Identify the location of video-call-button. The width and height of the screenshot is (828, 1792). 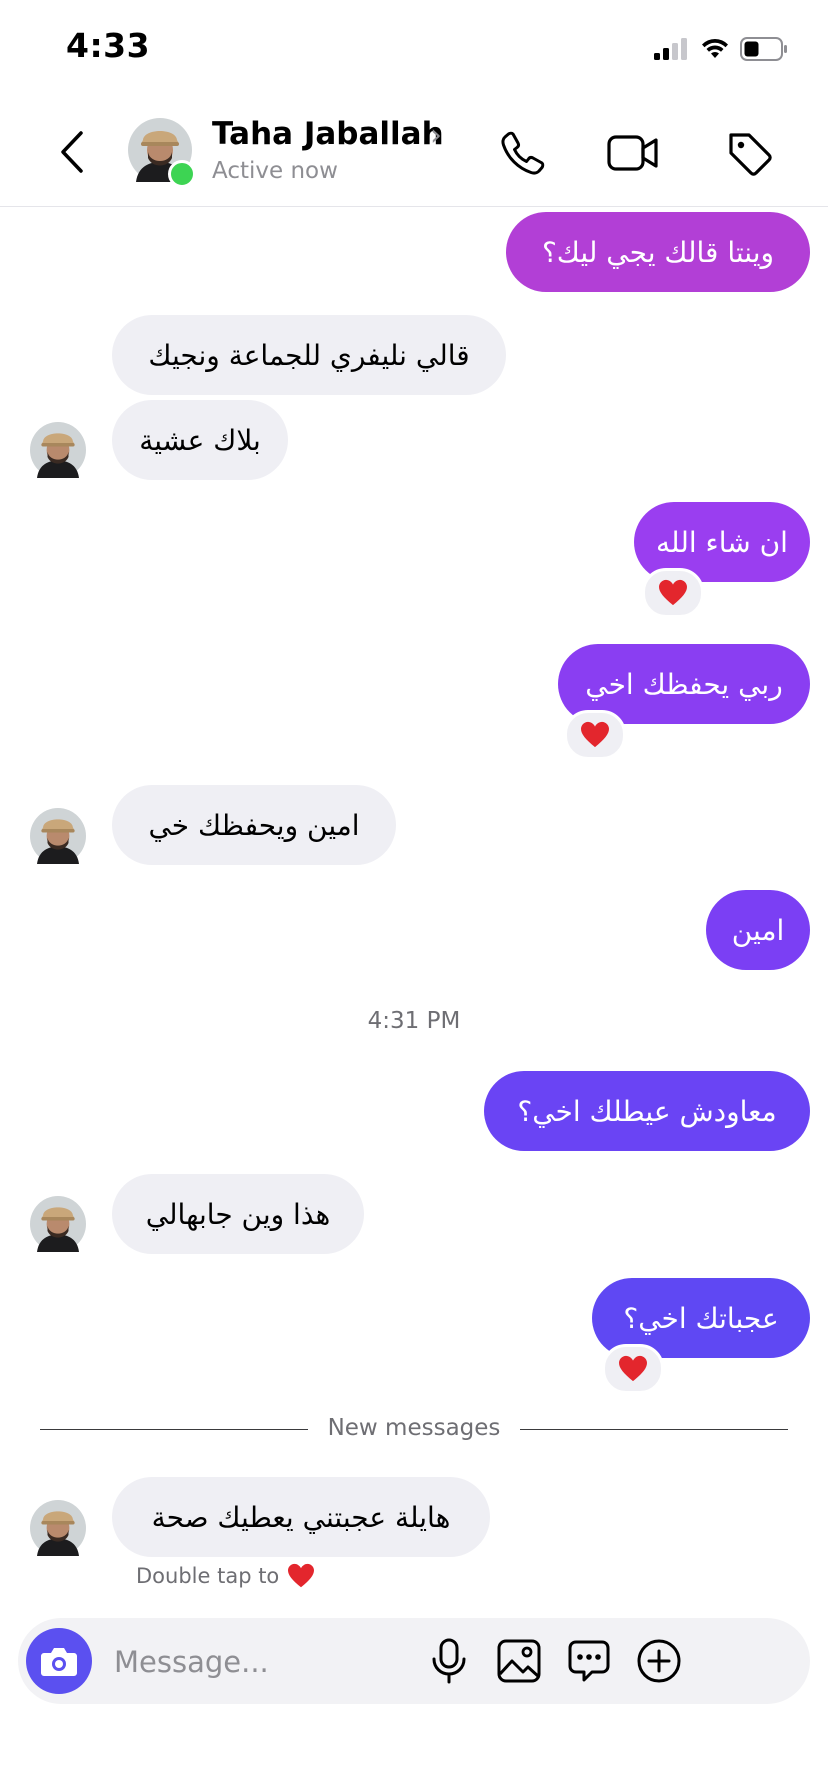
(633, 153).